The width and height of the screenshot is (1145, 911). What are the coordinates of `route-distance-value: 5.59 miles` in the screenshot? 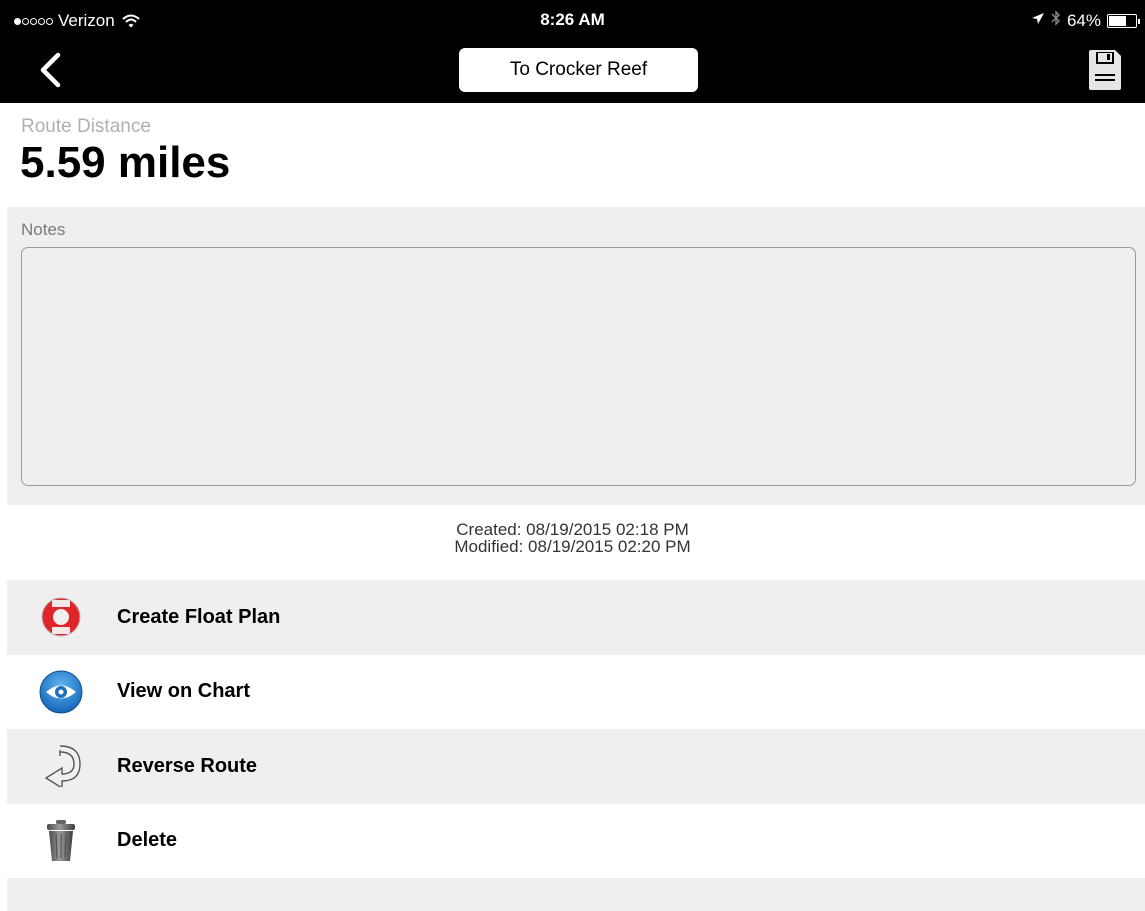 It's located at (125, 162).